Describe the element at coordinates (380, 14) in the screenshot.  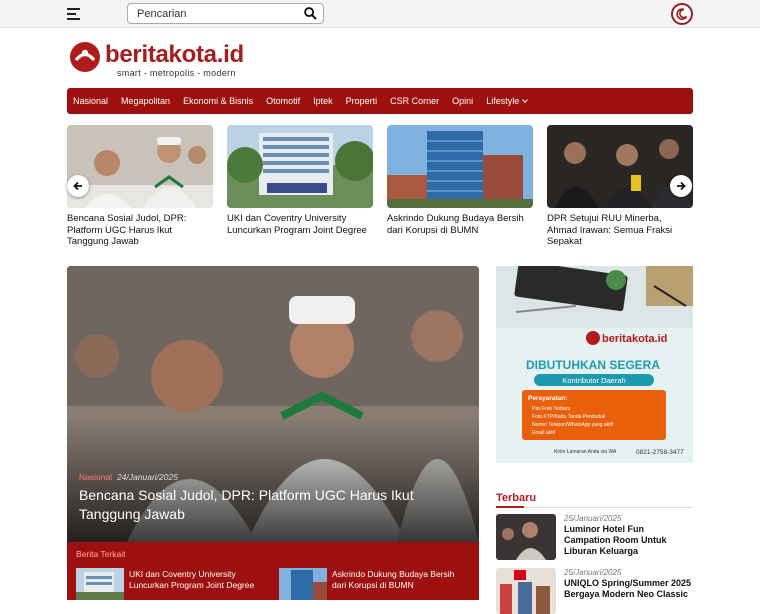
I see `top-bar` at that location.